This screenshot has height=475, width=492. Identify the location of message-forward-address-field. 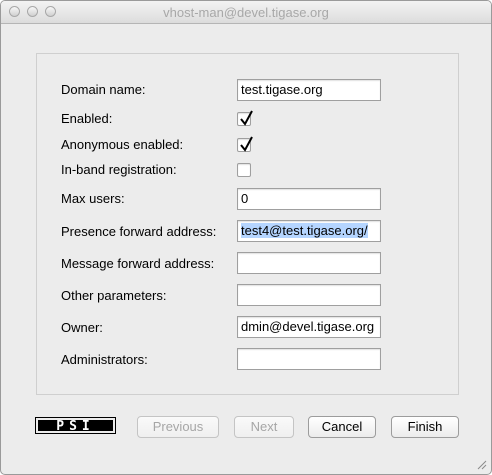
(309, 263).